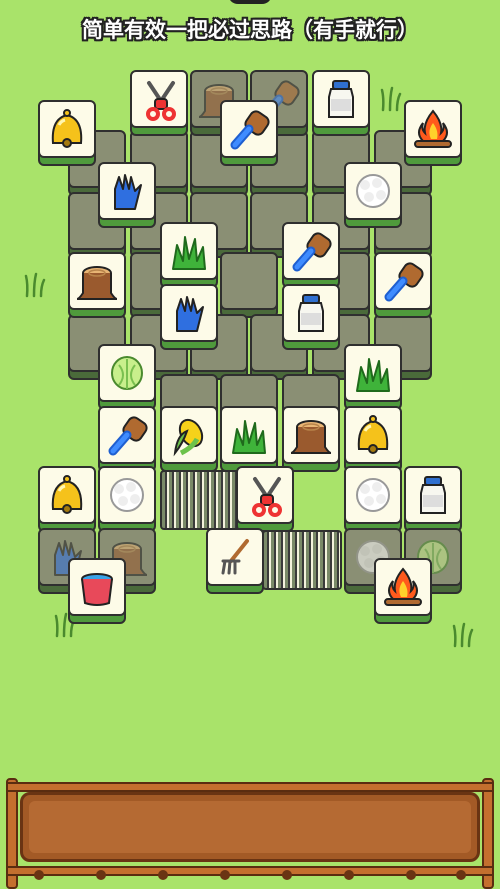 The image size is (500, 889). Describe the element at coordinates (200, 500) in the screenshot. I see `tile-stack-left` at that location.